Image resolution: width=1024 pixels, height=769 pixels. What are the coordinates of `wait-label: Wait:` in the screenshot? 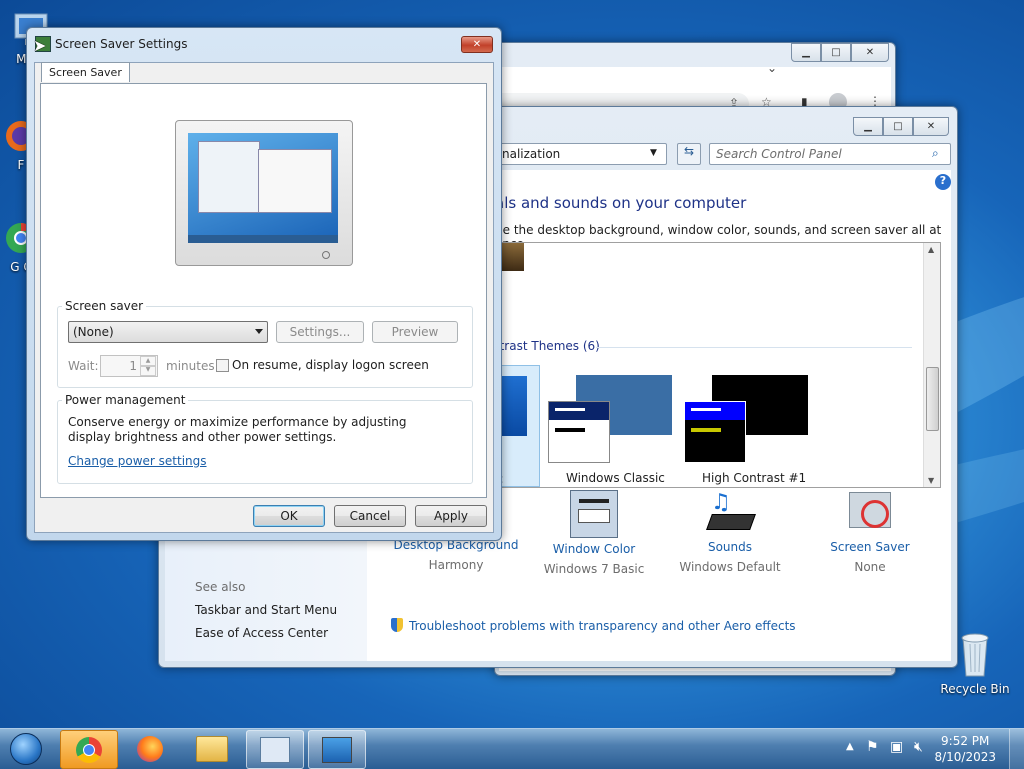 It's located at (83, 366).